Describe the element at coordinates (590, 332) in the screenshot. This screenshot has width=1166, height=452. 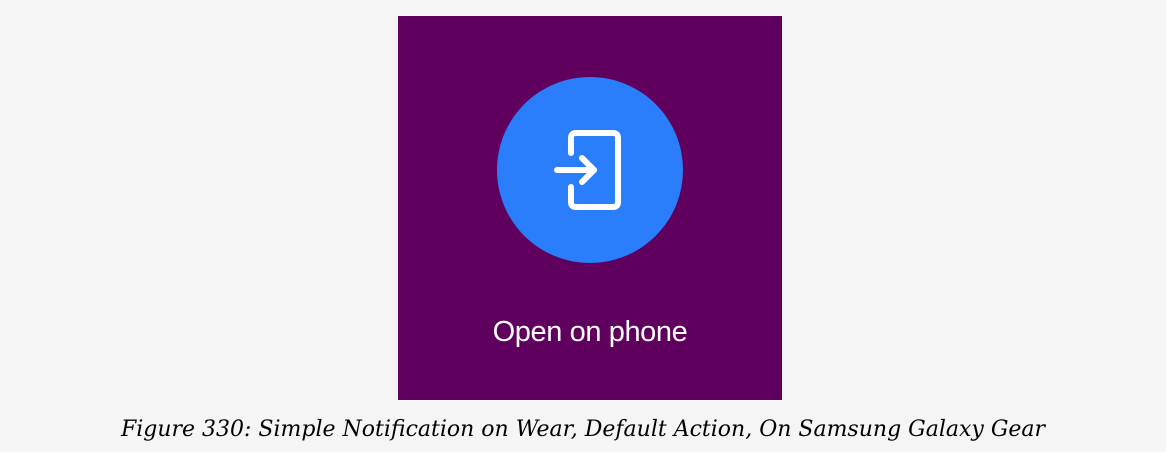
I see `action-label: Open on phone` at that location.